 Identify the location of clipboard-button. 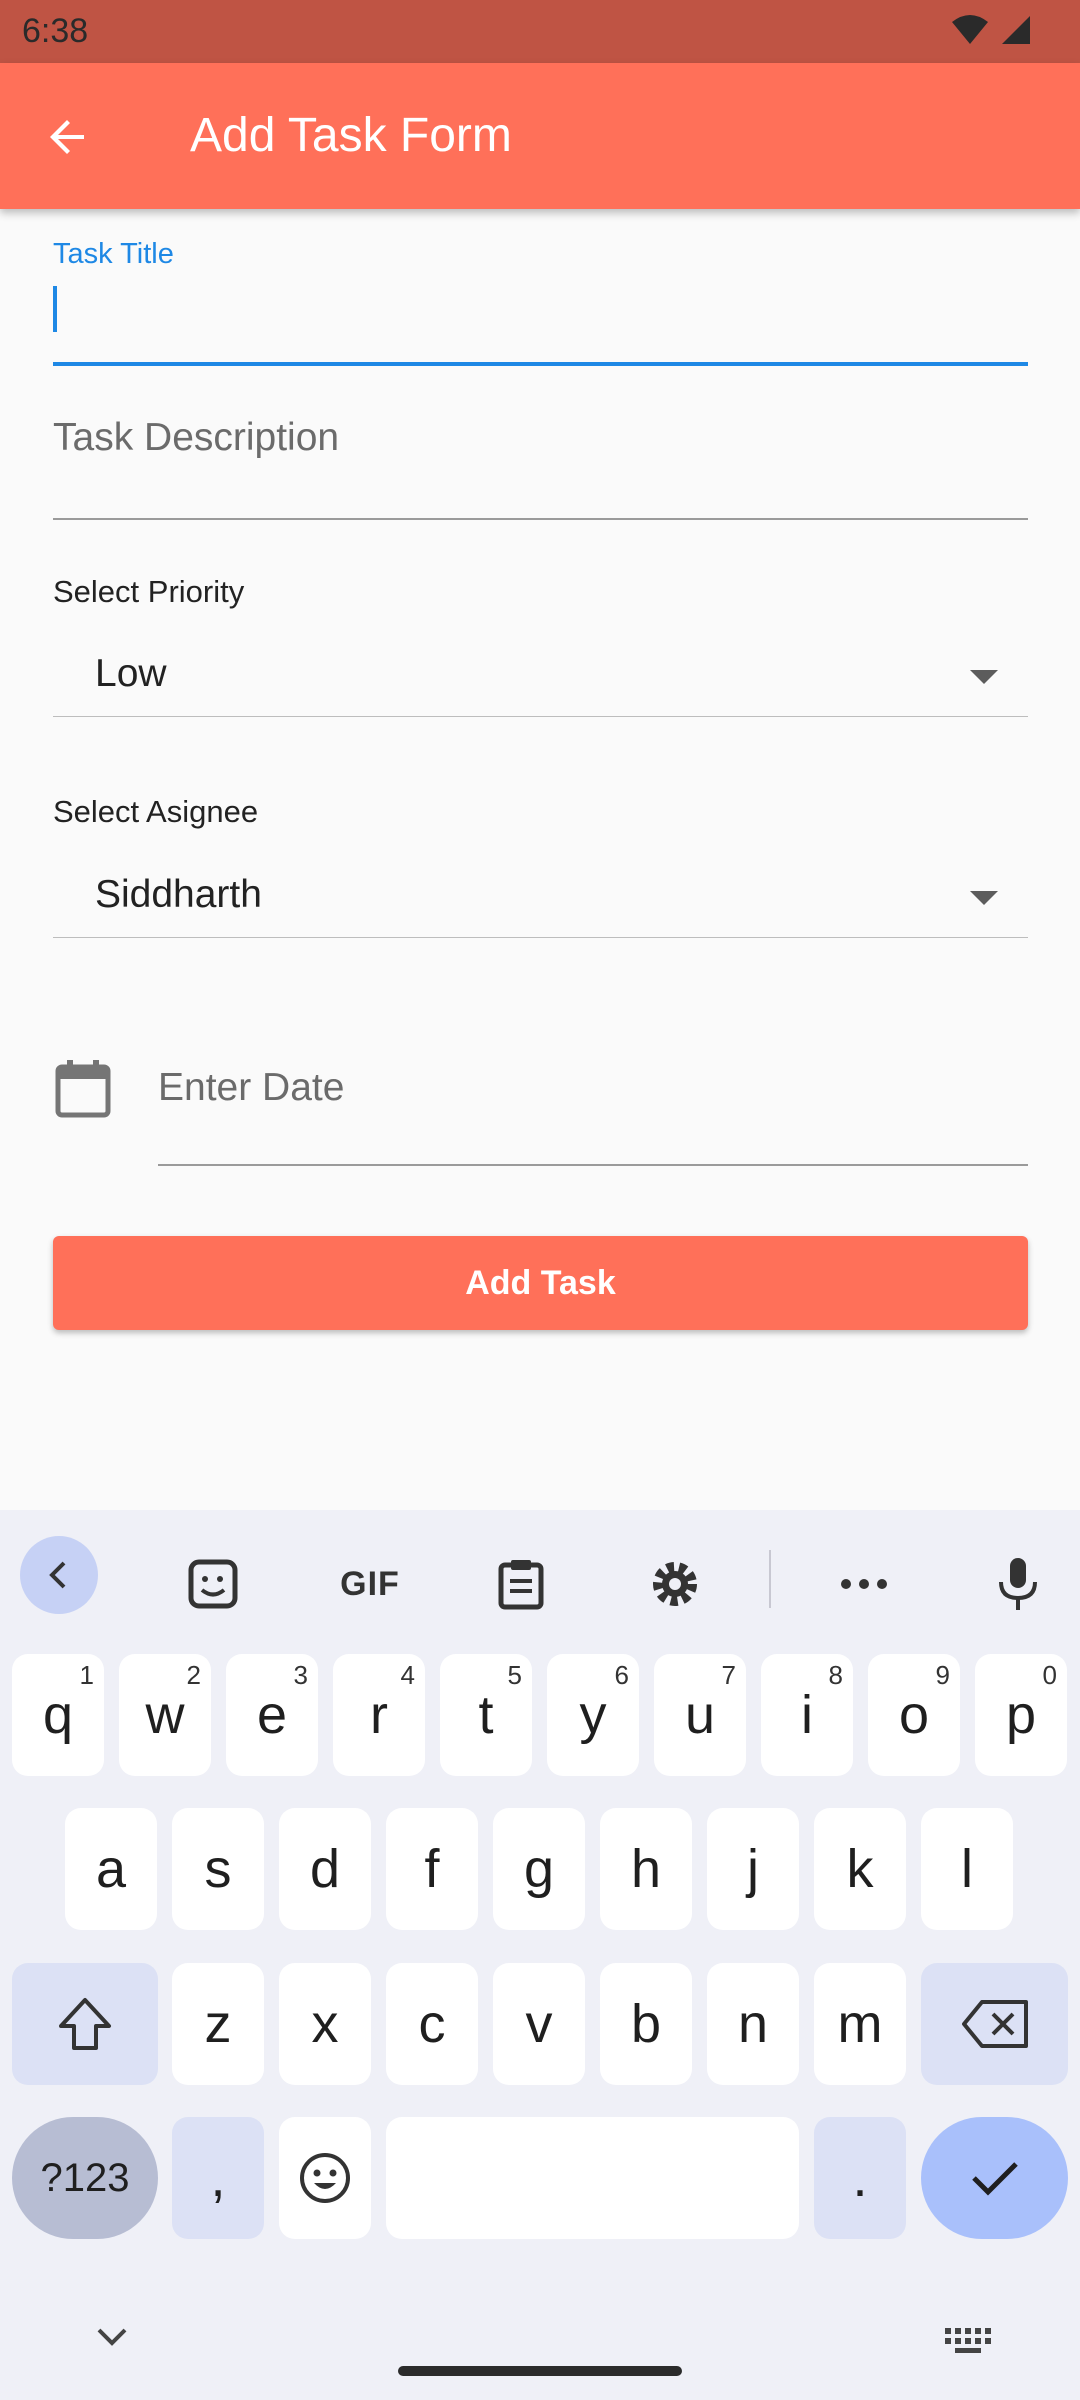
(521, 1584).